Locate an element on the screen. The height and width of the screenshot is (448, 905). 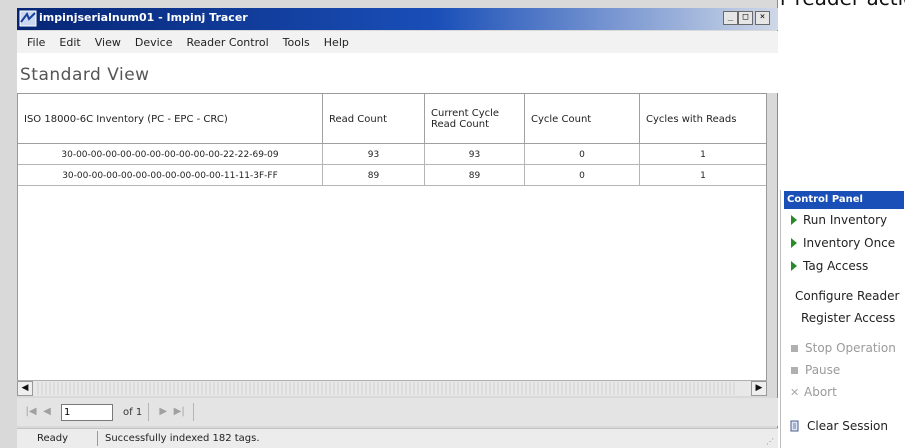
cell-current-cycle-read-count: 89 is located at coordinates (475, 175).